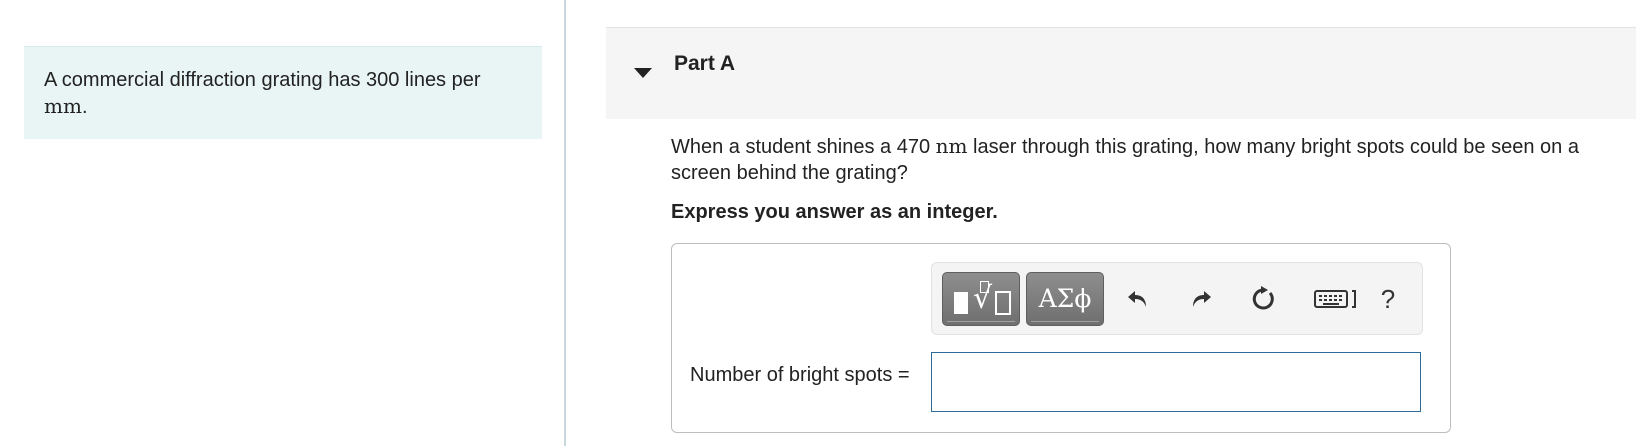  What do you see at coordinates (565, 223) in the screenshot?
I see `panel-divider` at bounding box center [565, 223].